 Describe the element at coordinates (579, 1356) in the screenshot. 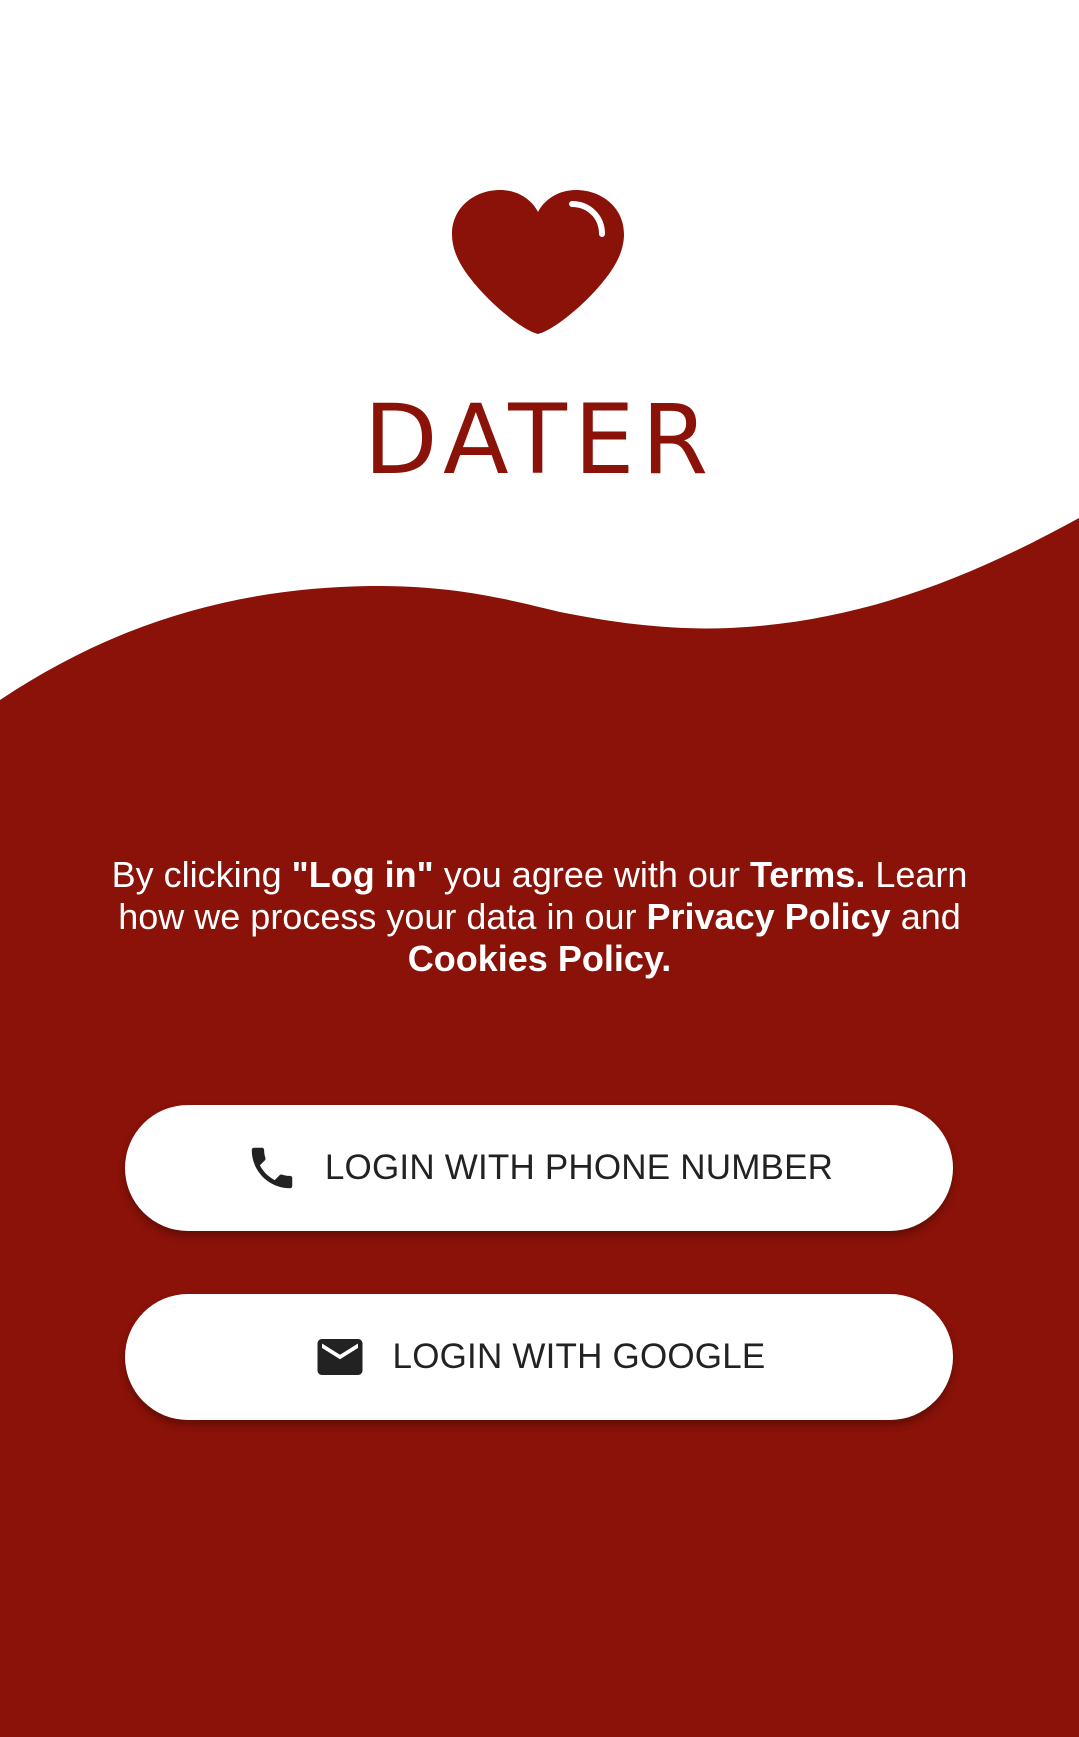

I see `login-google-label: LOGIN WITH GOOGLE` at that location.